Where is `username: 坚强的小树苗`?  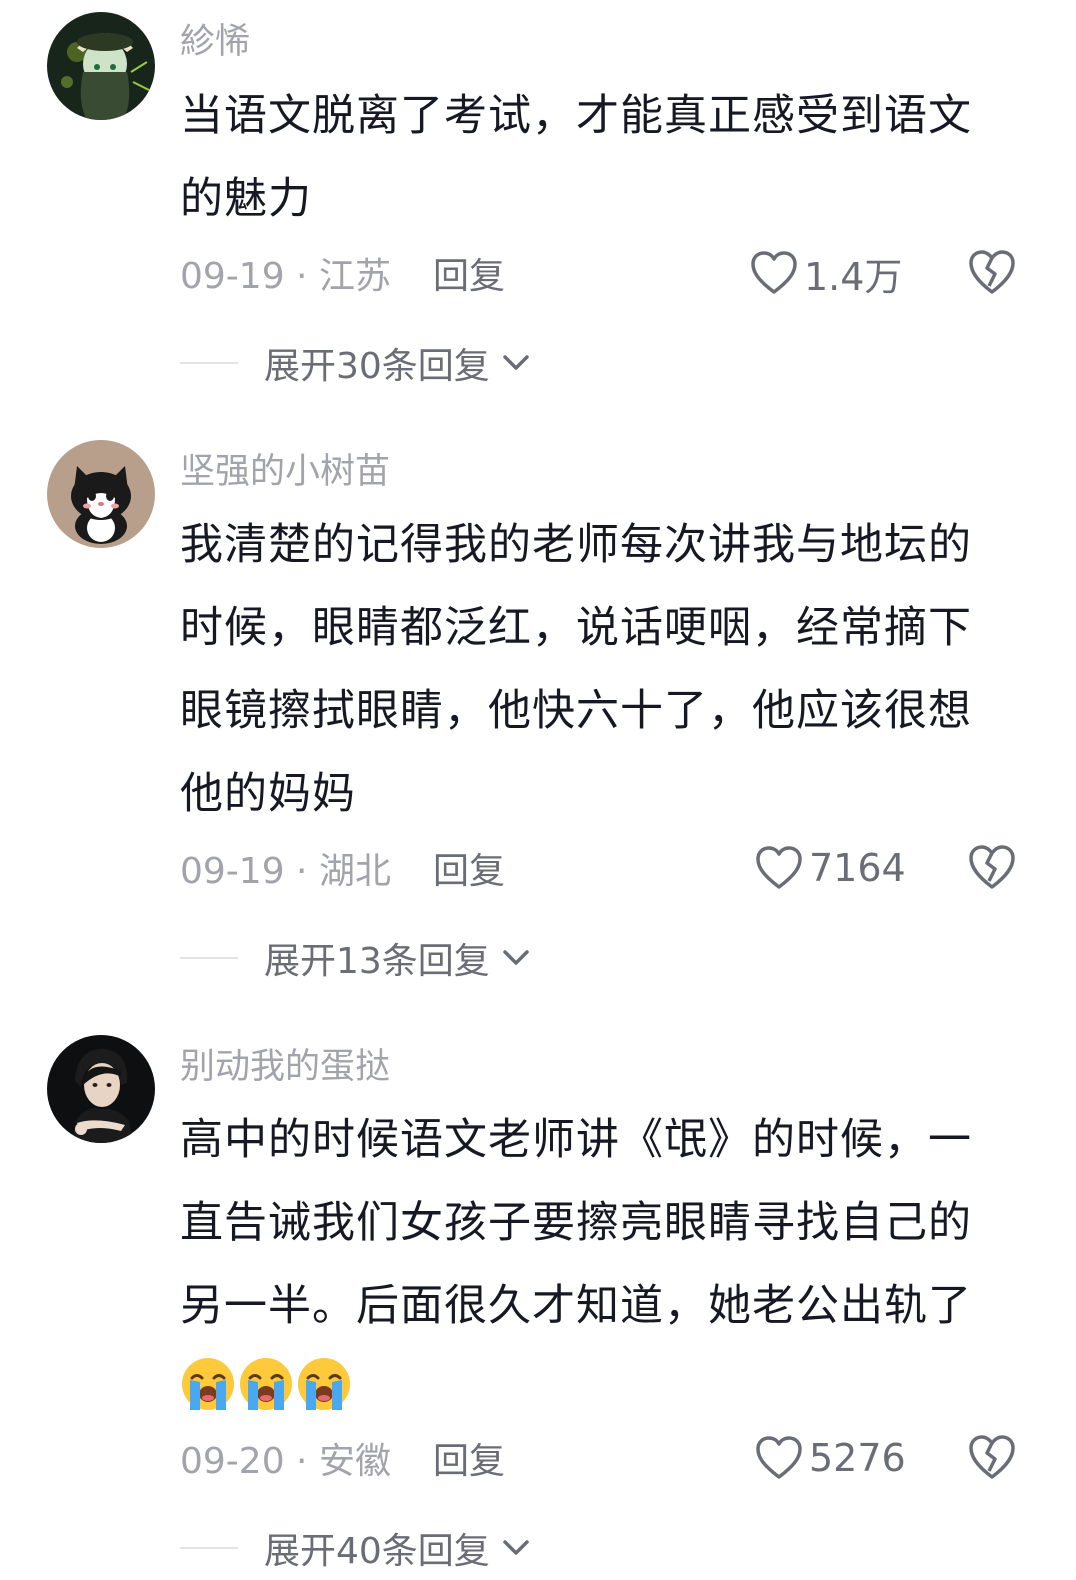 username: 坚强的小树苗 is located at coordinates (285, 472).